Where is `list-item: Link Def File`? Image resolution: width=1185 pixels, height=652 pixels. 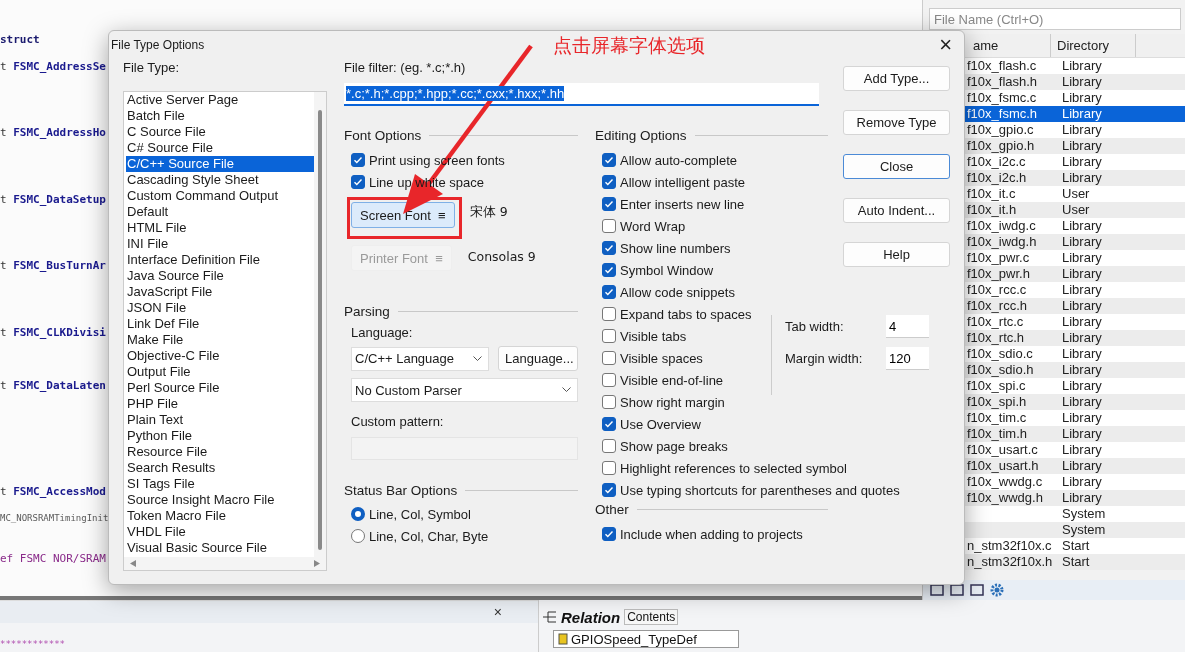 list-item: Link Def File is located at coordinates (220, 324).